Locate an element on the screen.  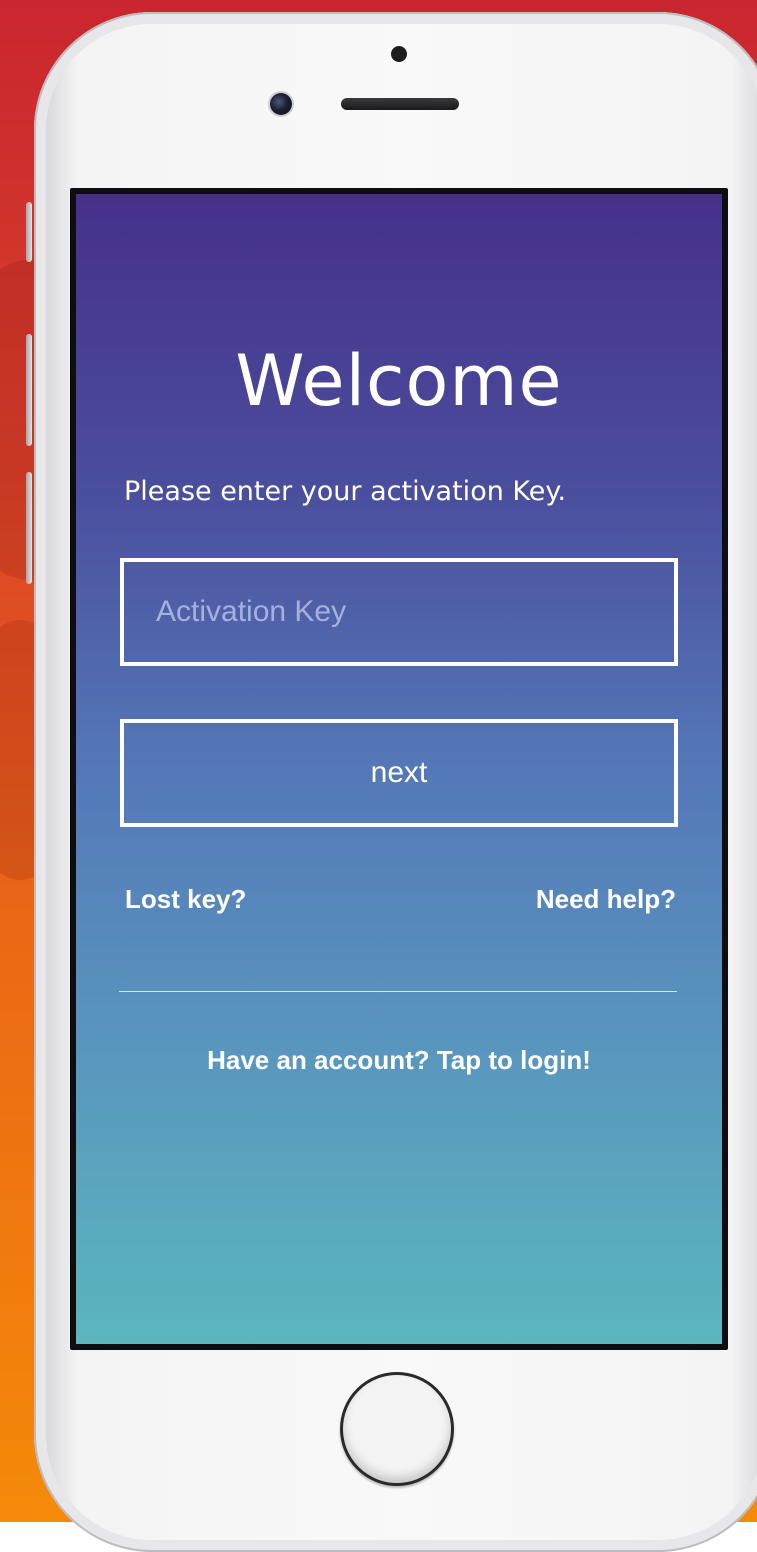
activation-key-input is located at coordinates (399, 612).